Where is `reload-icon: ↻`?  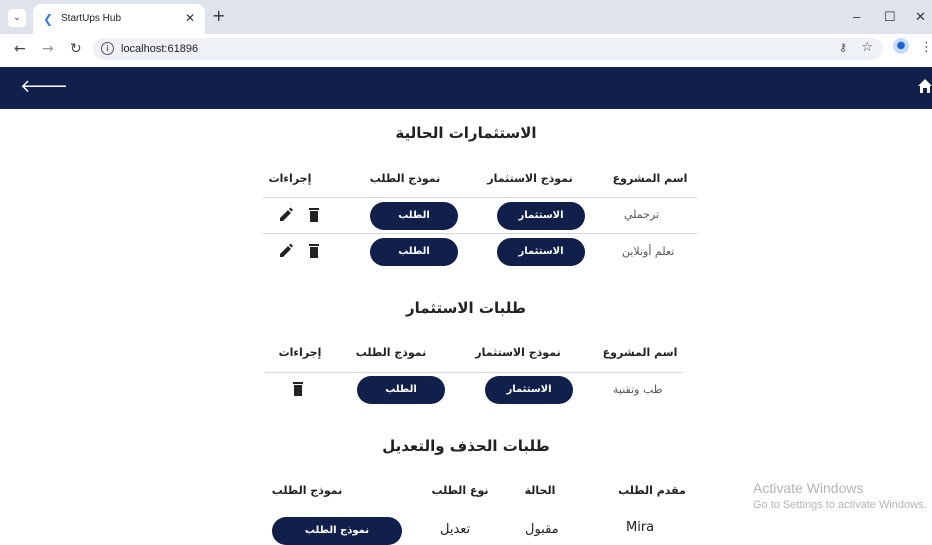 reload-icon: ↻ is located at coordinates (76, 49).